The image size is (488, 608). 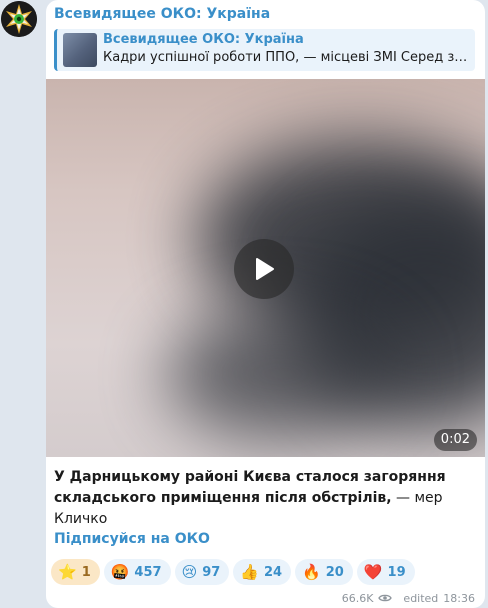 What do you see at coordinates (86, 572) in the screenshot?
I see `reaction-count: 1` at bounding box center [86, 572].